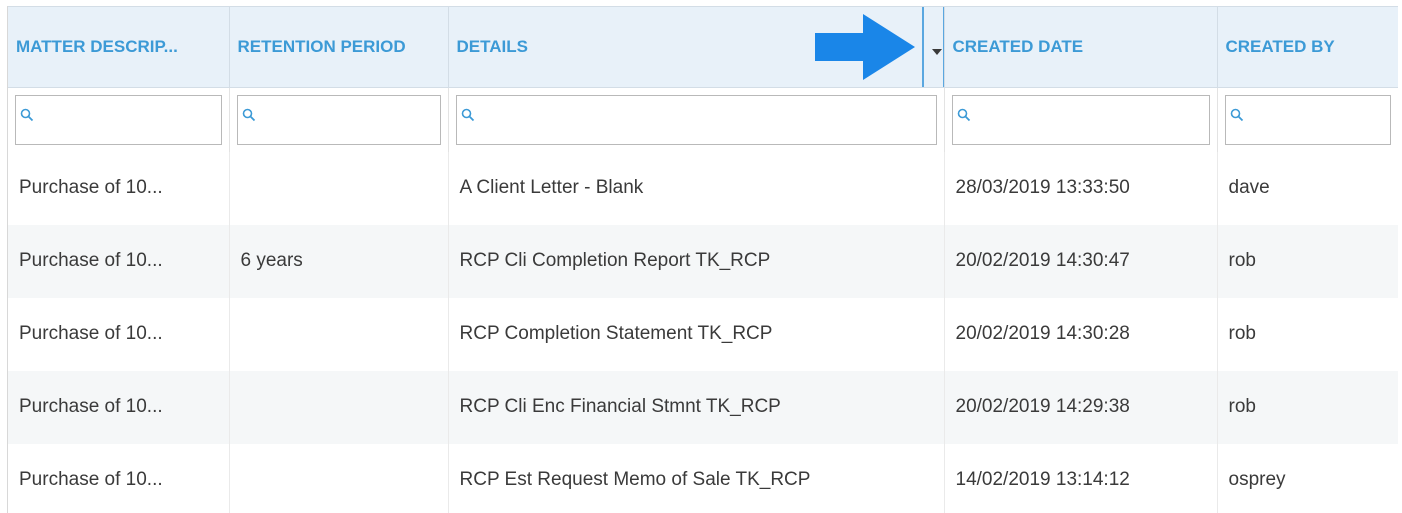  I want to click on cell-created-date: 20/02/2019 14:30:28, so click(1081, 334).